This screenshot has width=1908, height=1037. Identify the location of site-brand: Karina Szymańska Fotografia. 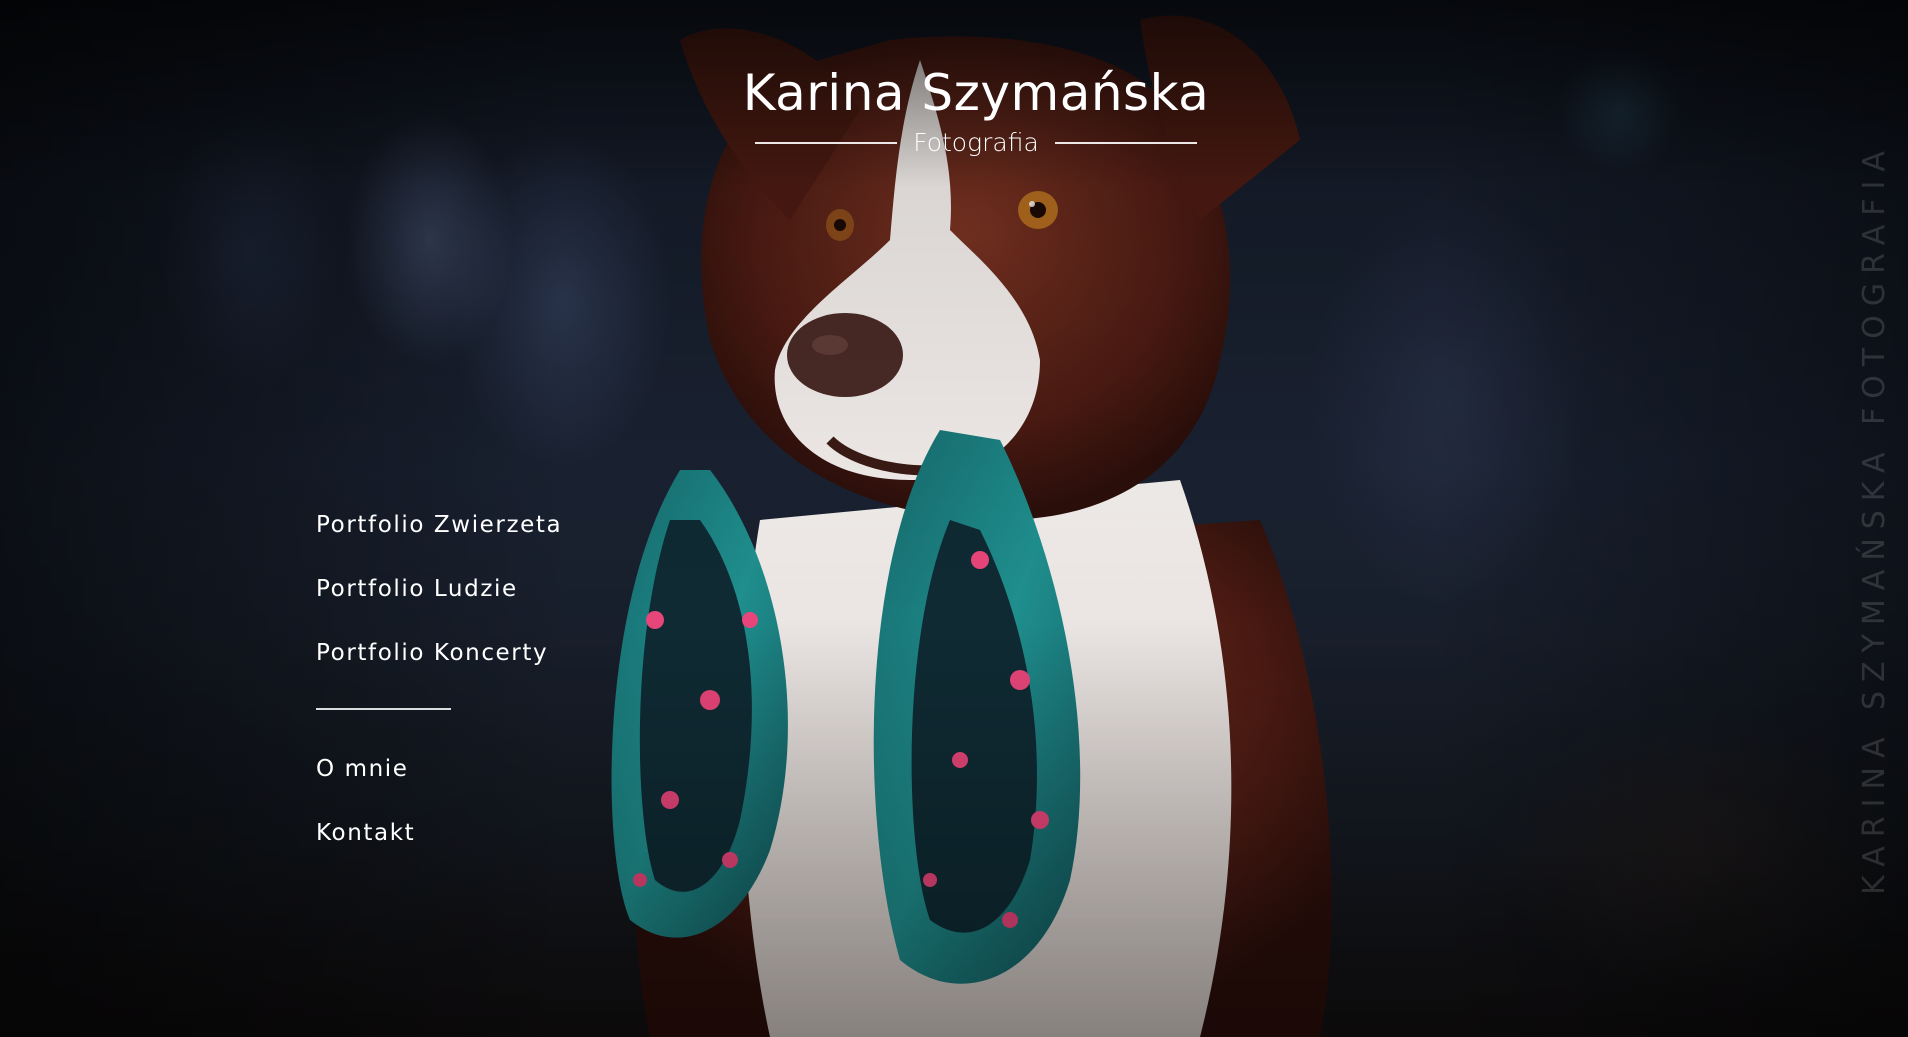
(954, 110).